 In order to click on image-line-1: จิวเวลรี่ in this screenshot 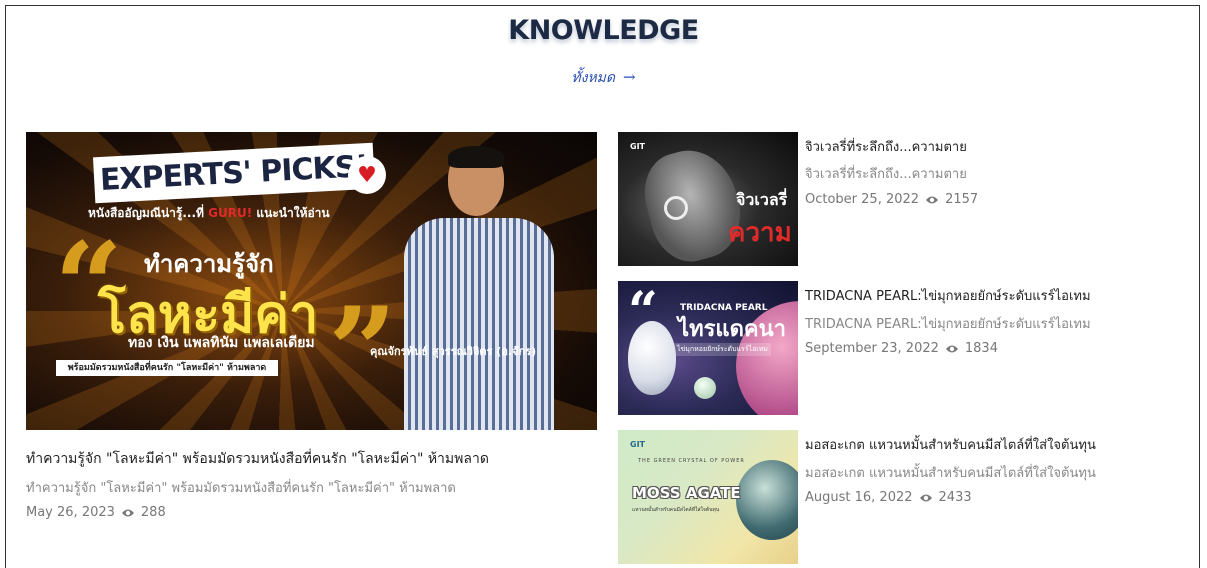, I will do `click(762, 199)`.